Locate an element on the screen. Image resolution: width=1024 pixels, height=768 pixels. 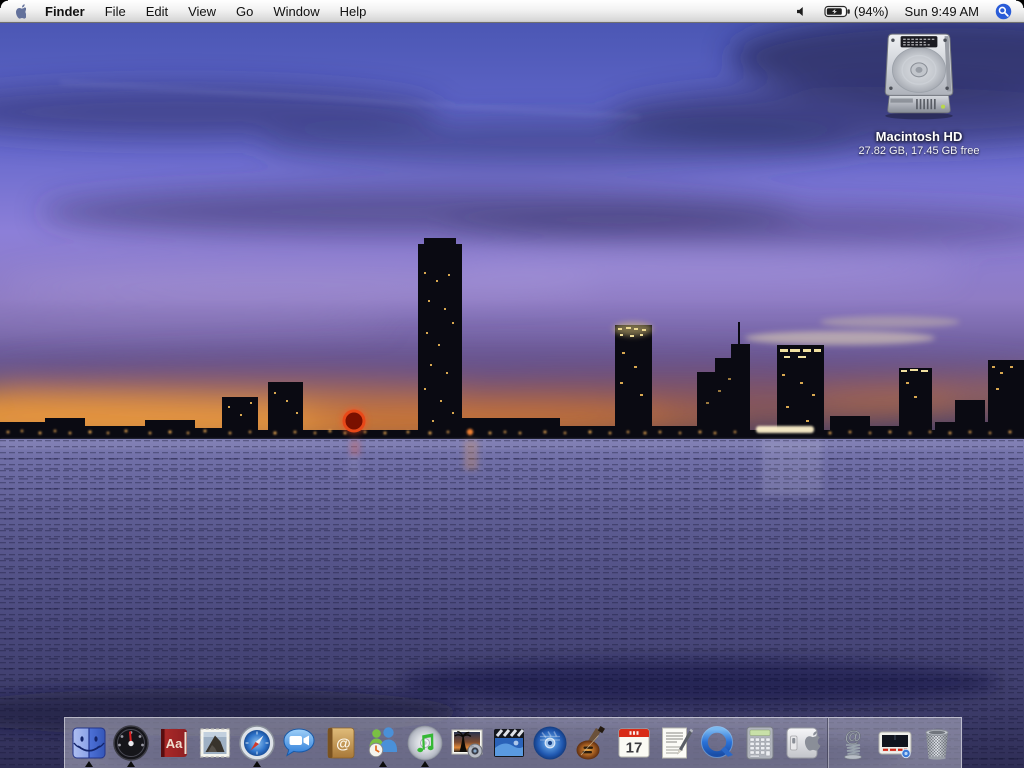
menu-file-label: File is located at coordinates (115, 11).